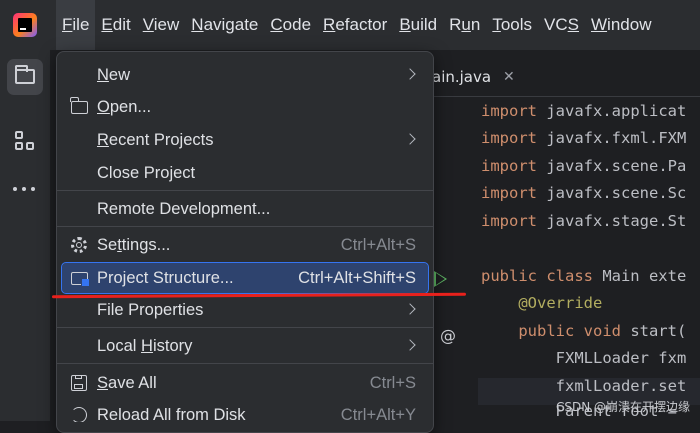  I want to click on override-marker-icon: @, so click(448, 335).